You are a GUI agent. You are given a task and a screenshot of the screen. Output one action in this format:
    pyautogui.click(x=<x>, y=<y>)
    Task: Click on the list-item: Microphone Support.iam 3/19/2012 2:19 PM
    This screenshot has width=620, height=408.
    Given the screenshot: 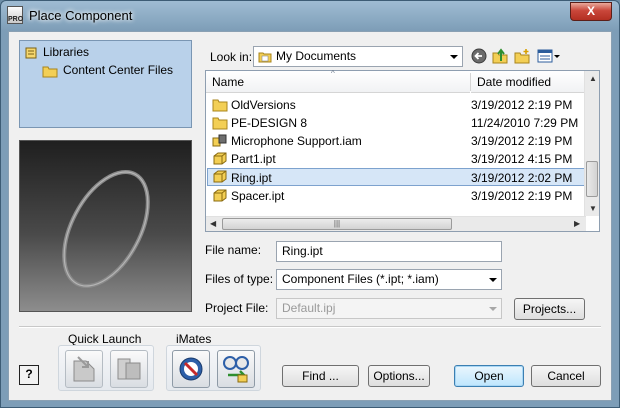 What is the action you would take?
    pyautogui.click(x=396, y=141)
    